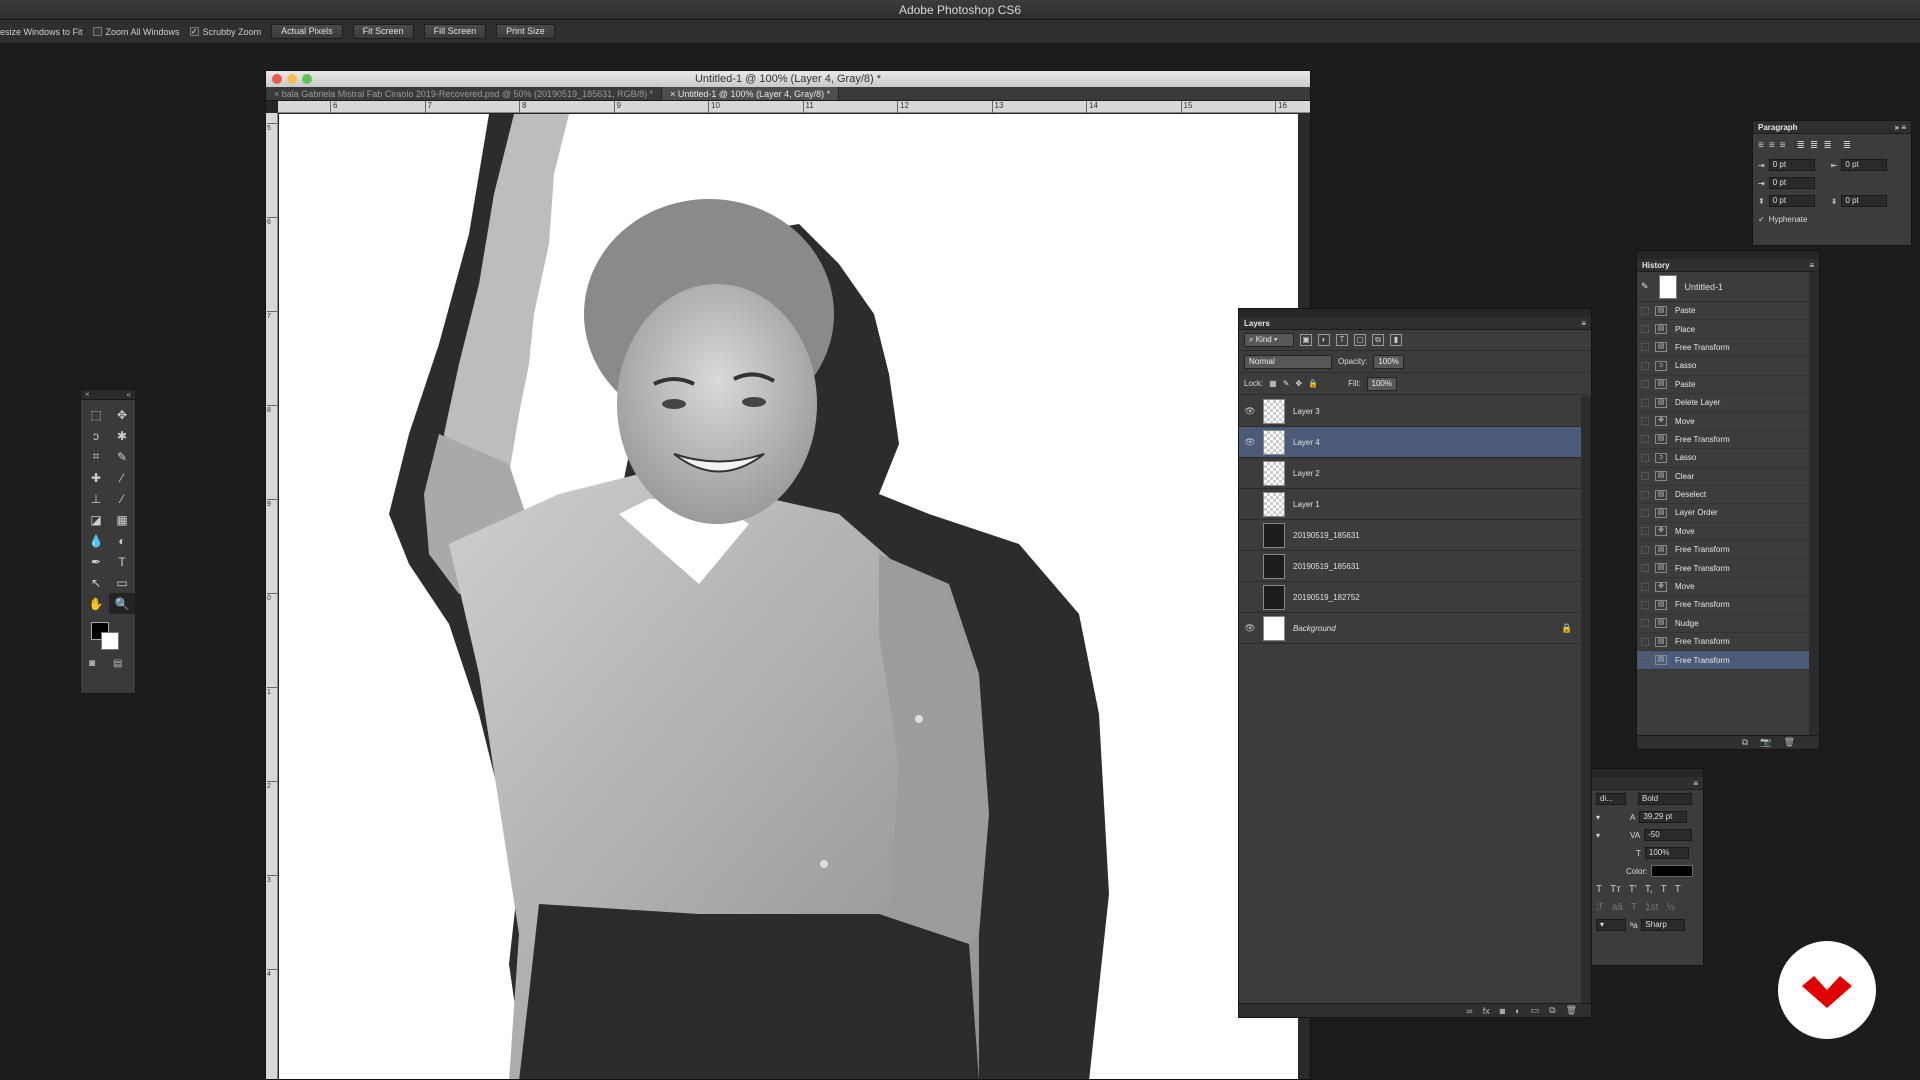 This screenshot has width=1920, height=1080. Describe the element at coordinates (96, 477) in the screenshot. I see `healing-icon: ✚` at that location.